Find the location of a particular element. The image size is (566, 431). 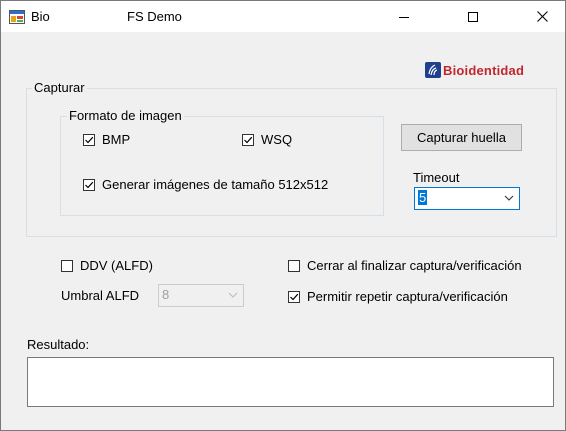

close-button is located at coordinates (542, 16).